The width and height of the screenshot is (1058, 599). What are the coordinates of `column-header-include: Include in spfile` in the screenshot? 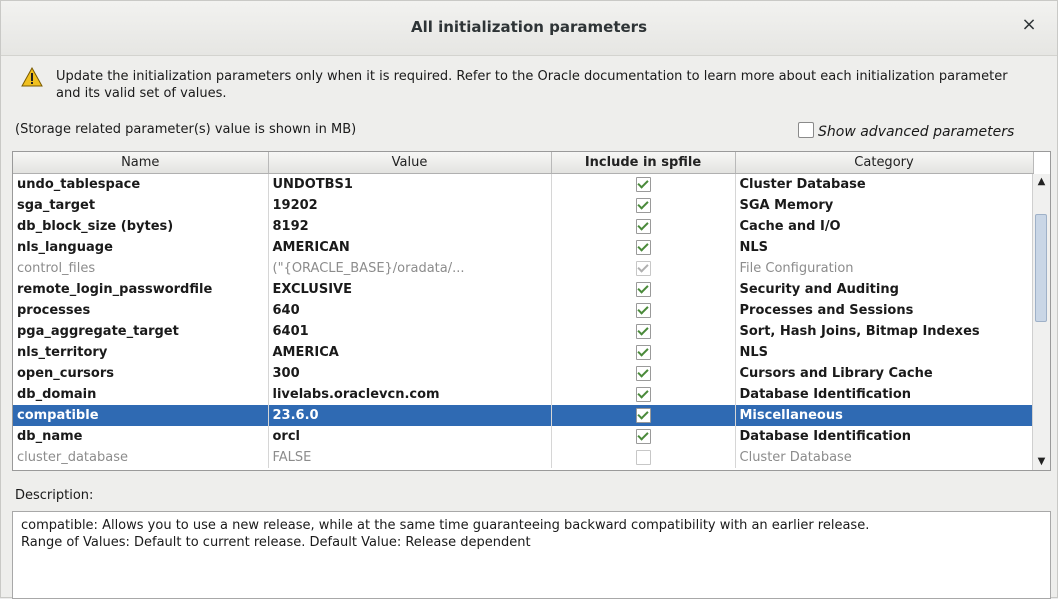 It's located at (643, 163).